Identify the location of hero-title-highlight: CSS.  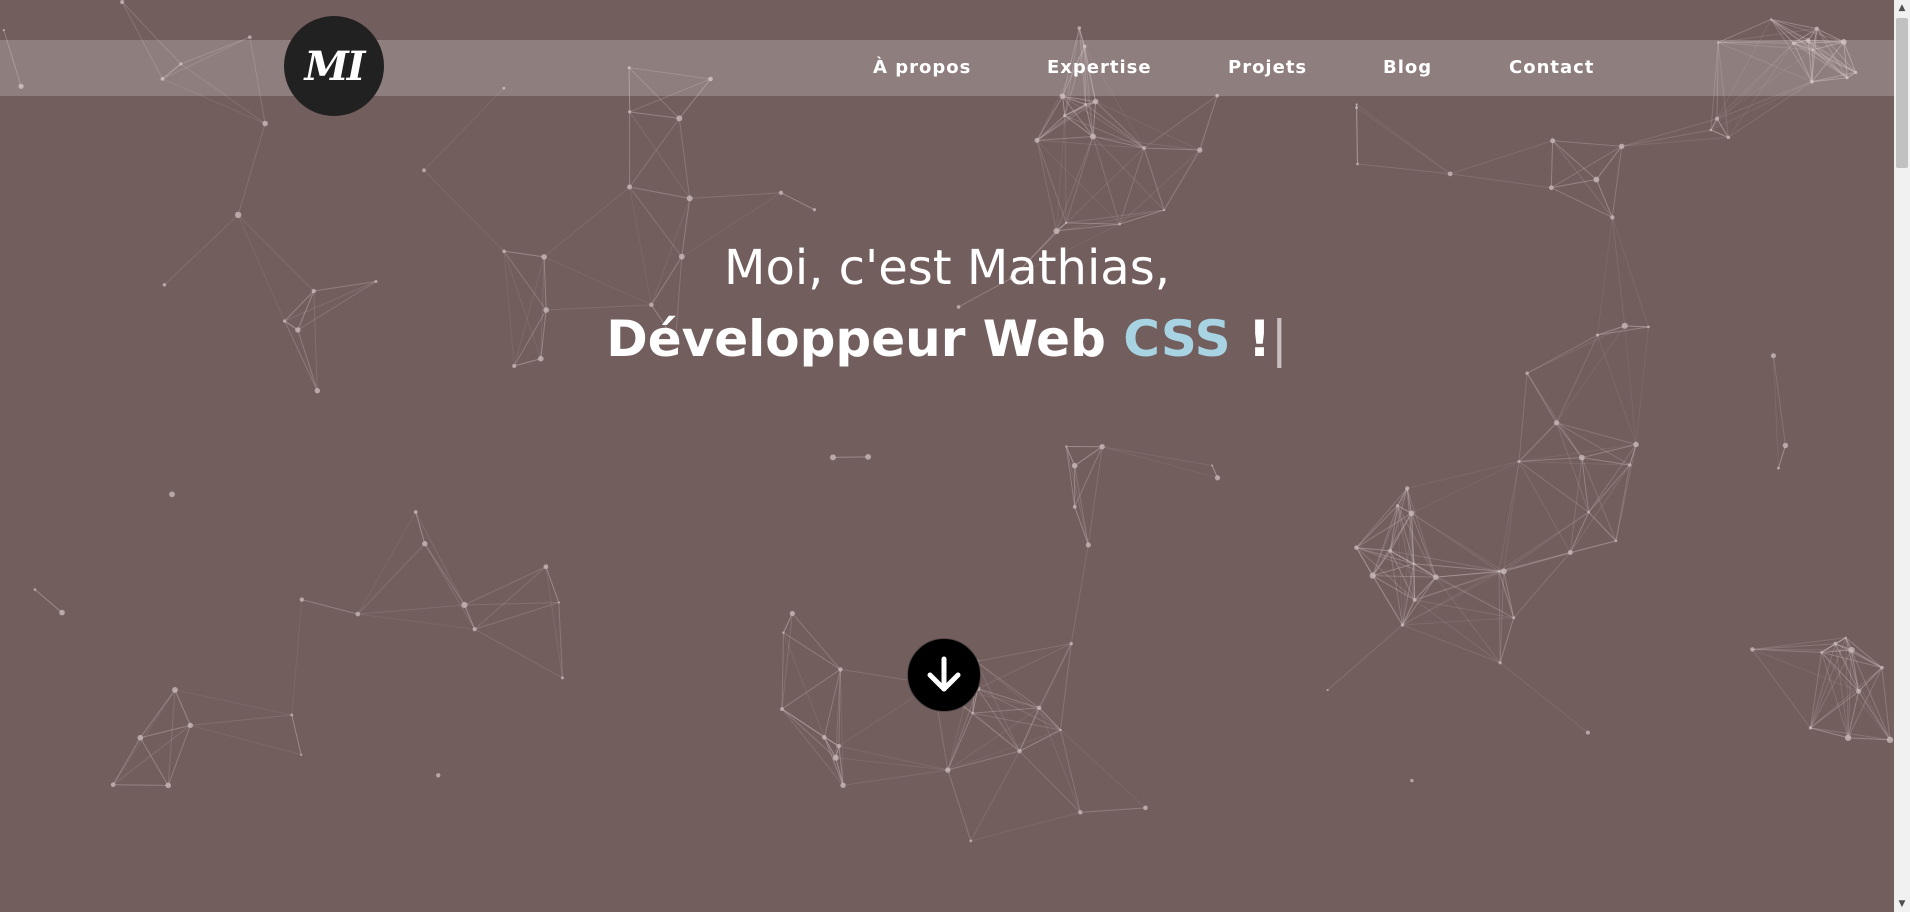
(1177, 339).